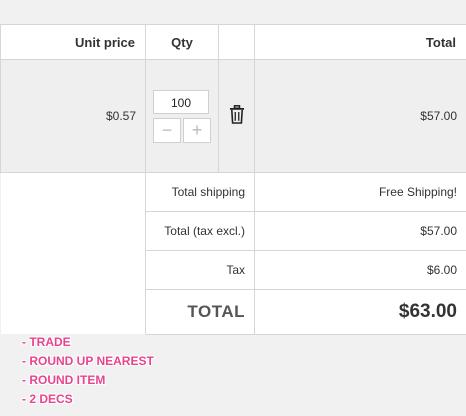 The image size is (466, 416). What do you see at coordinates (360, 192) in the screenshot?
I see `shipping-value: Free Shipping!` at bounding box center [360, 192].